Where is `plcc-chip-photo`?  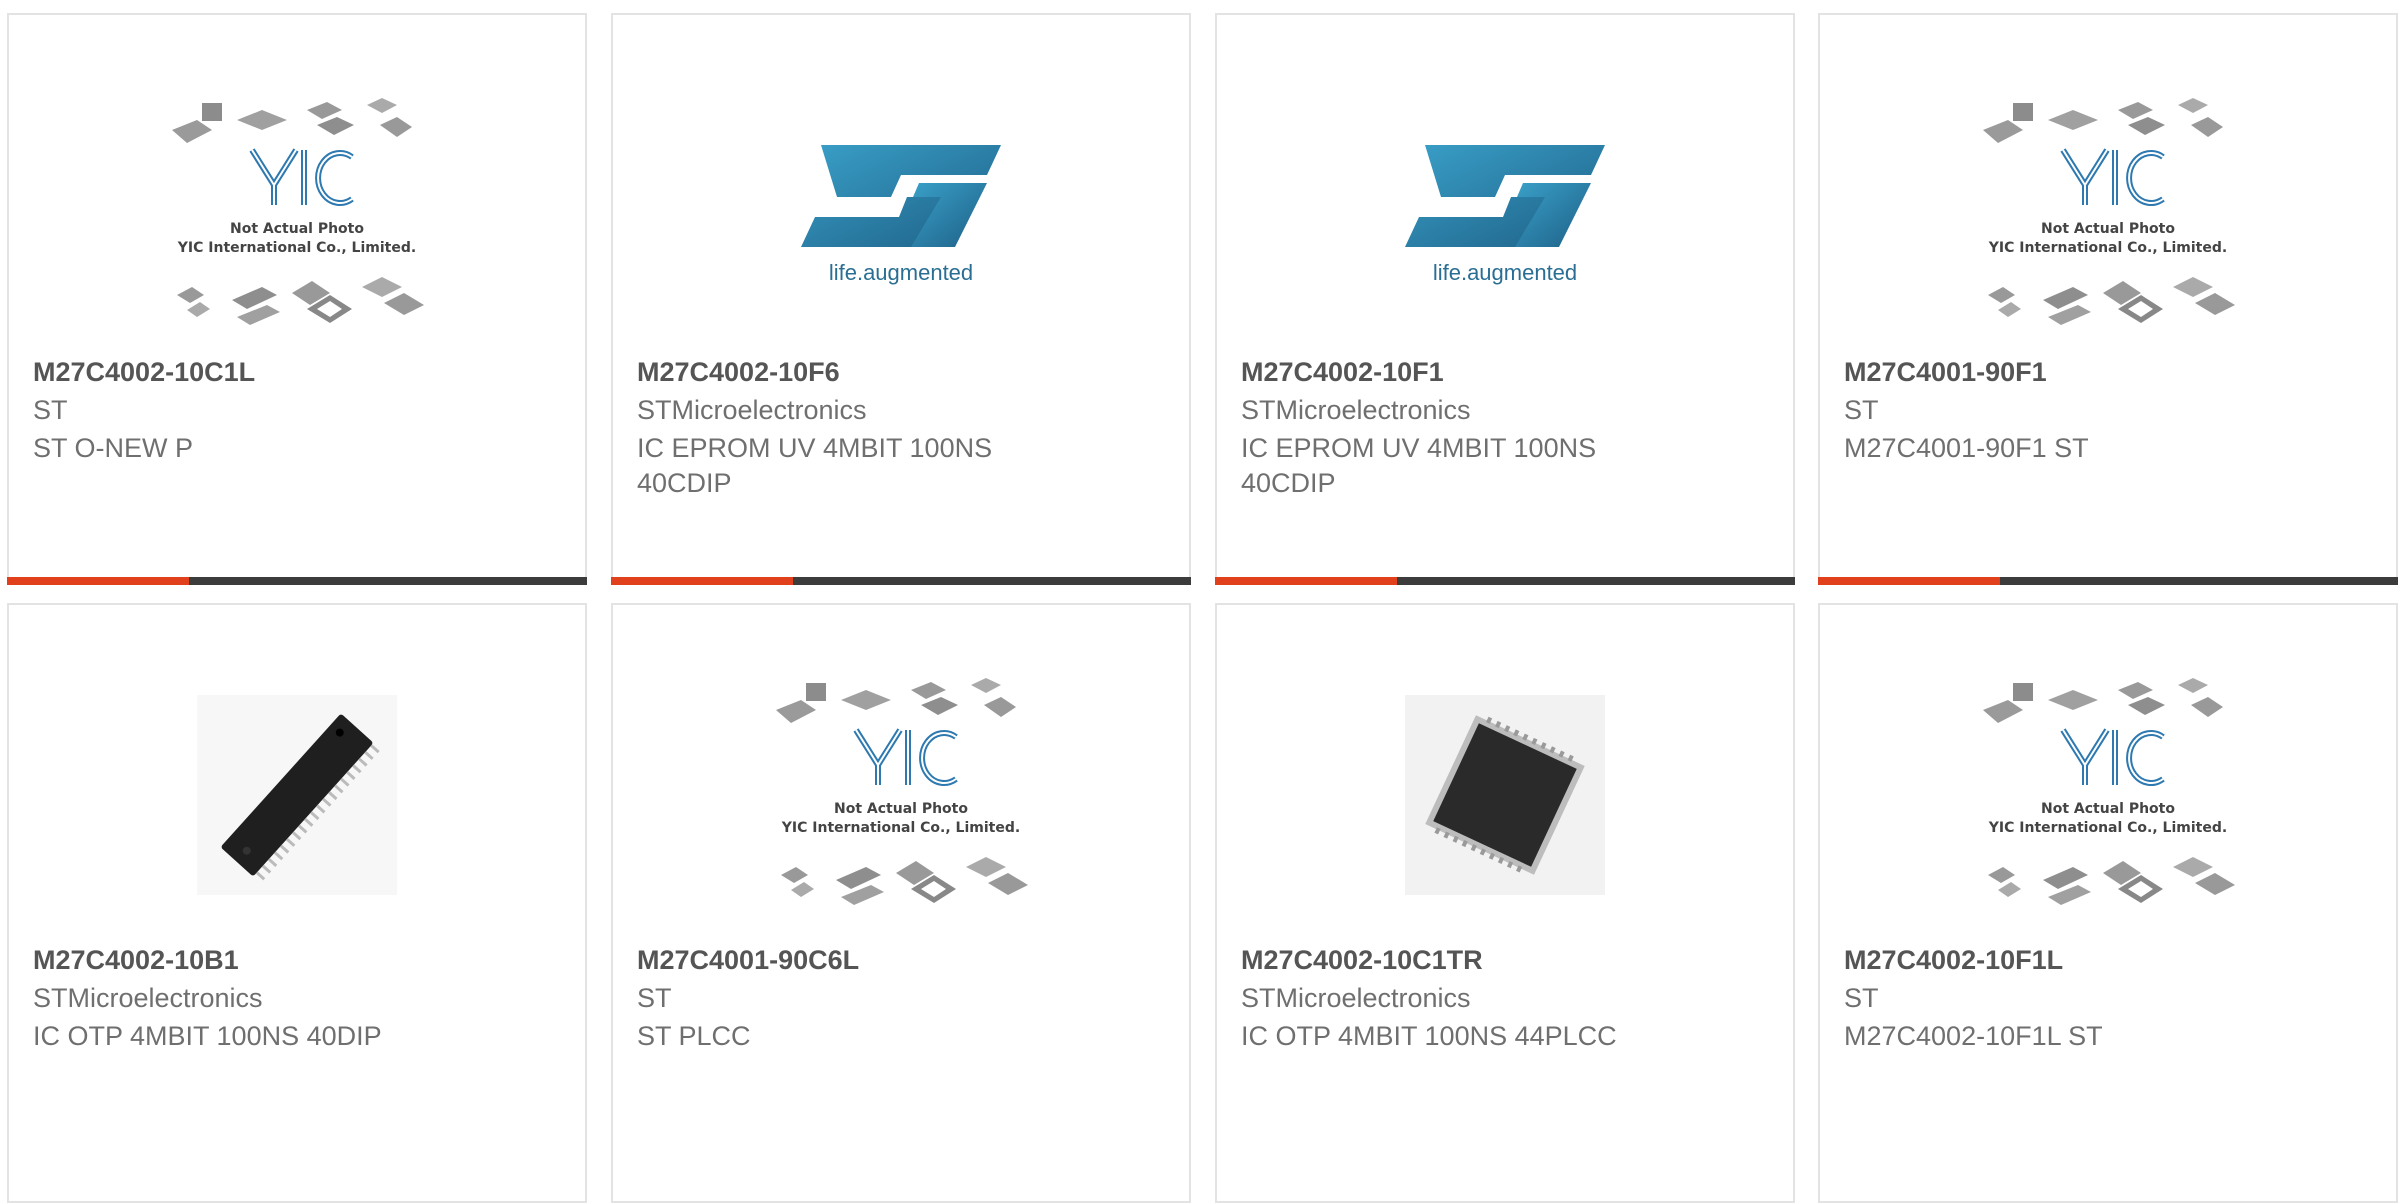
plcc-chip-photo is located at coordinates (1505, 795).